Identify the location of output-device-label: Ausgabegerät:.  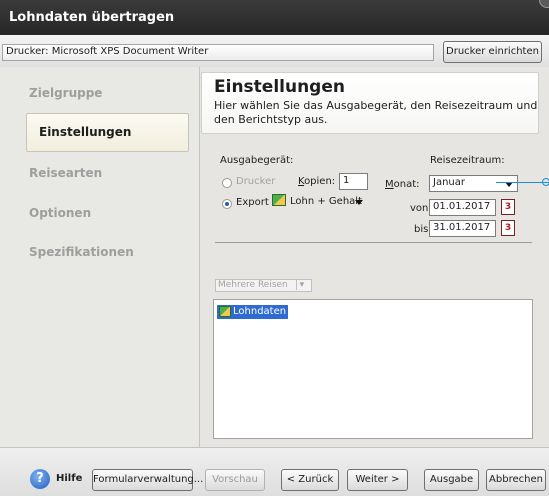
(257, 160).